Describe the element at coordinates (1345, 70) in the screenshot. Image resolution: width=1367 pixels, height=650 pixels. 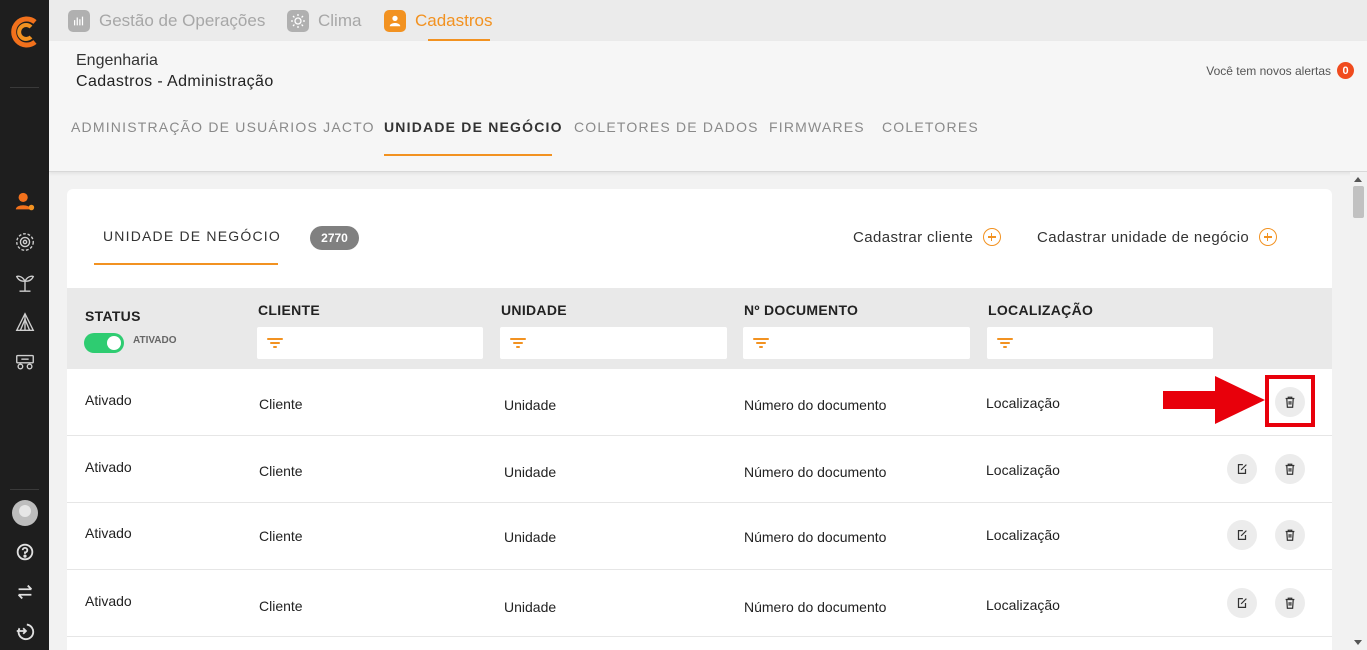
I see `alerts-count-badge: 0` at that location.